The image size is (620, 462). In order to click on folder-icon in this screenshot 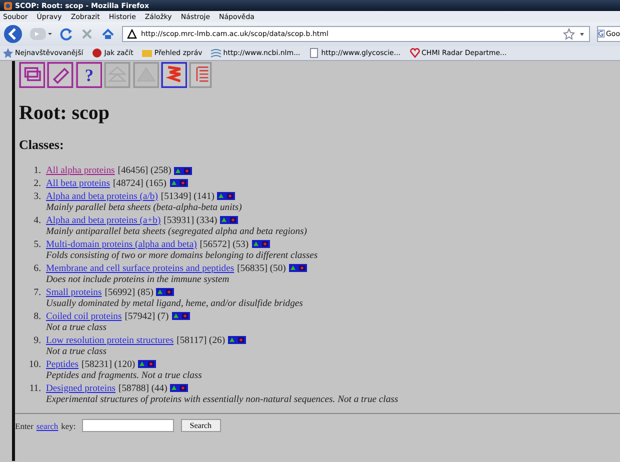, I will do `click(147, 53)`.